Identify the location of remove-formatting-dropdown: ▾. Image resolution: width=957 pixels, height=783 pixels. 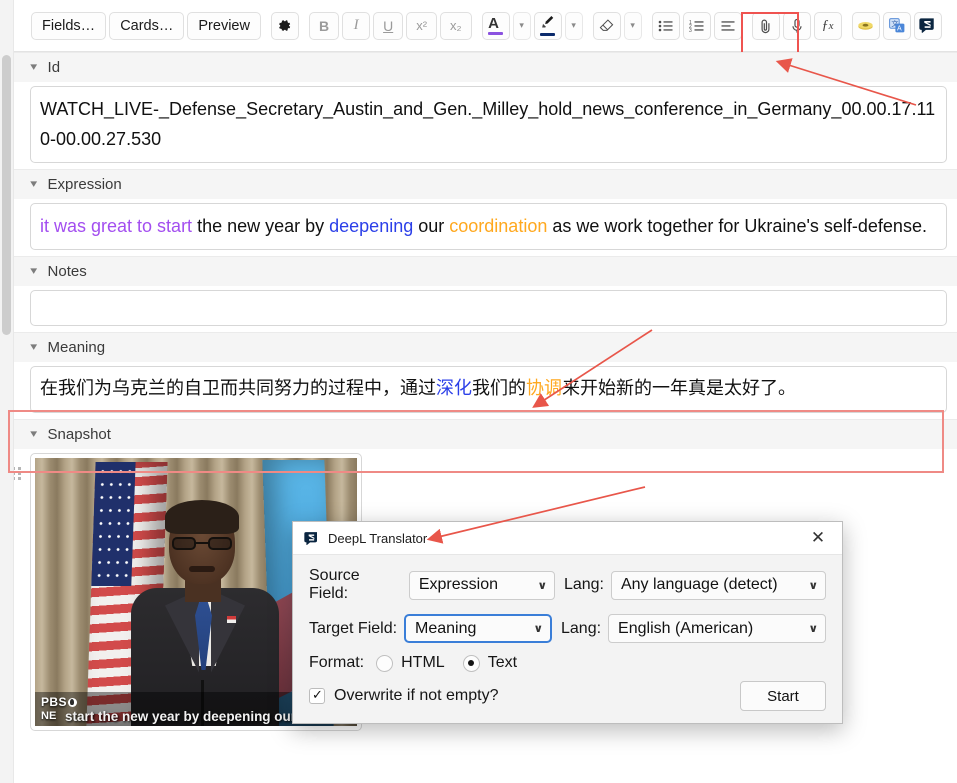
(632, 25).